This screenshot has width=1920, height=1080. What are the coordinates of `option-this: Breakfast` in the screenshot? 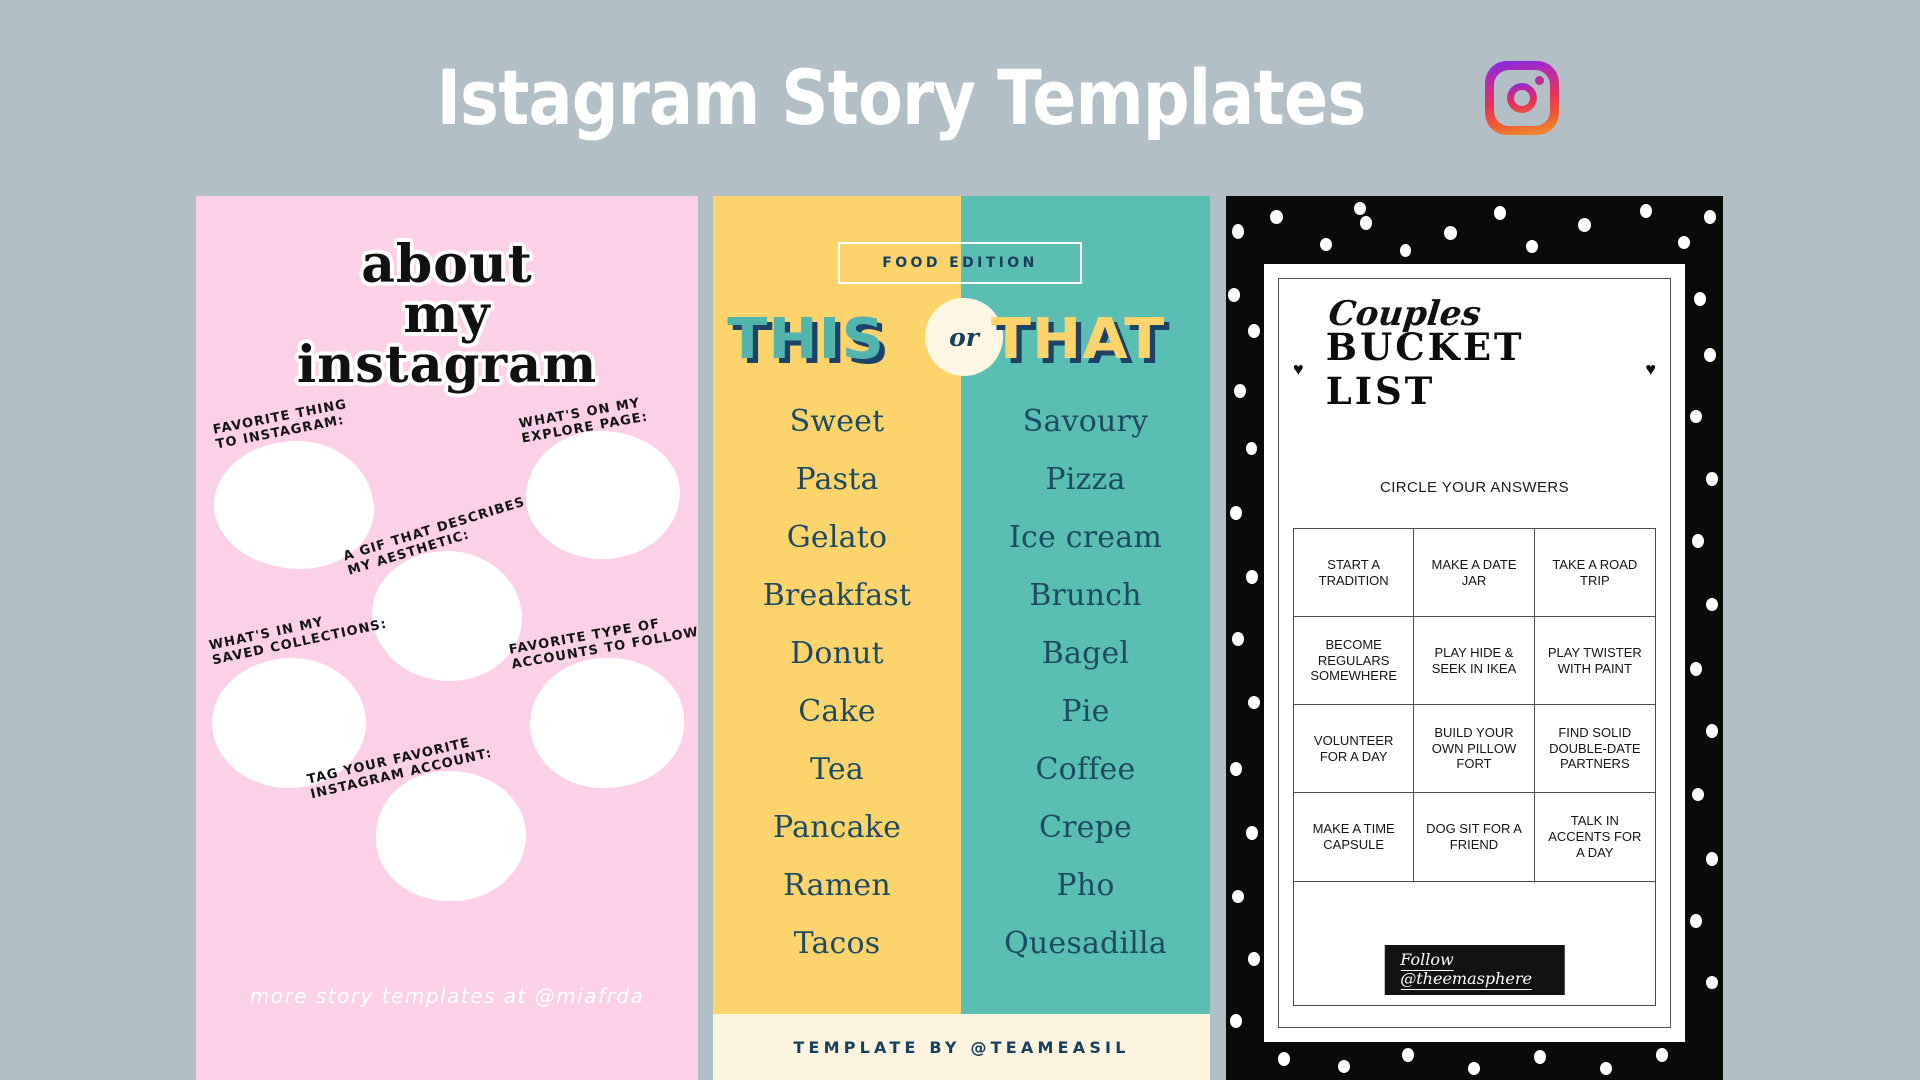 It's located at (837, 595).